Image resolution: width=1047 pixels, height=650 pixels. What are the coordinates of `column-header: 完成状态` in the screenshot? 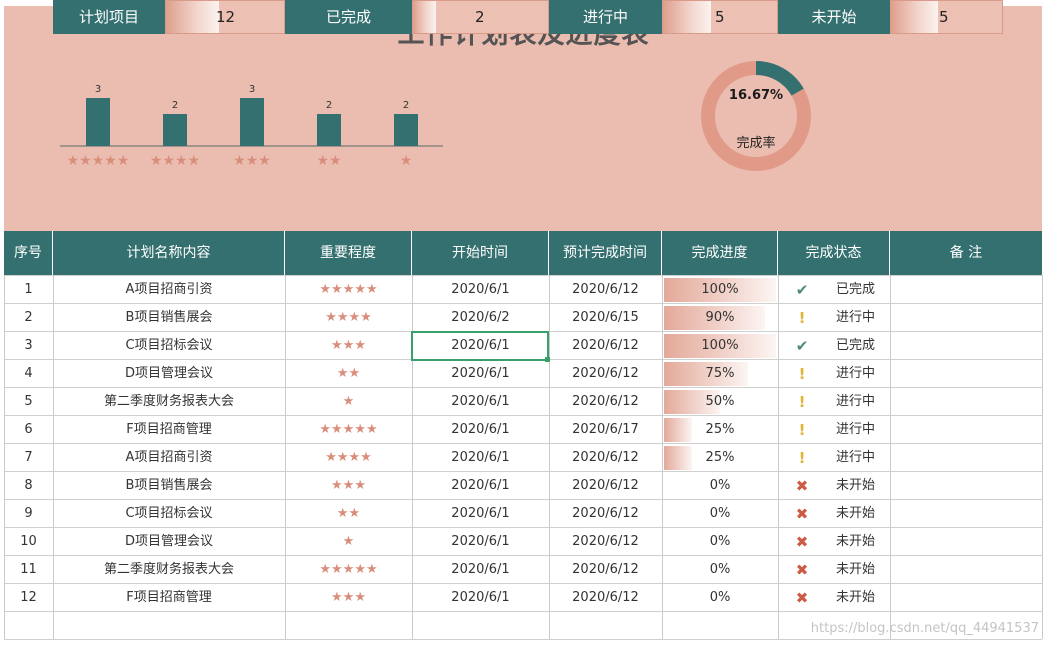 It's located at (834, 253).